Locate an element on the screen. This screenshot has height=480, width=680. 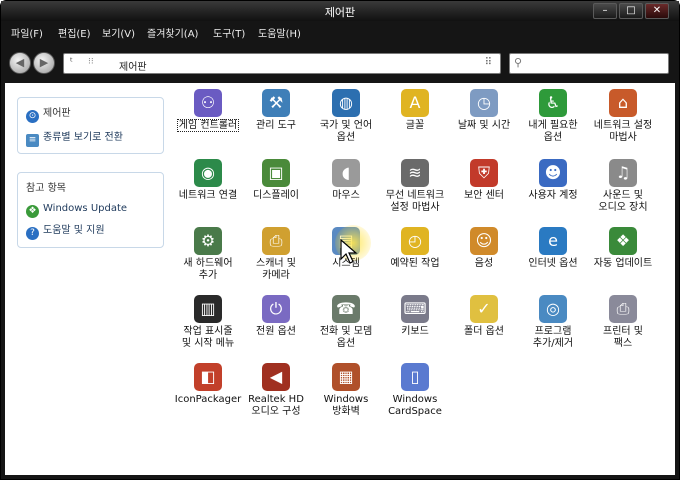
item-iconpackager: ◧ IconPackager is located at coordinates (208, 395).